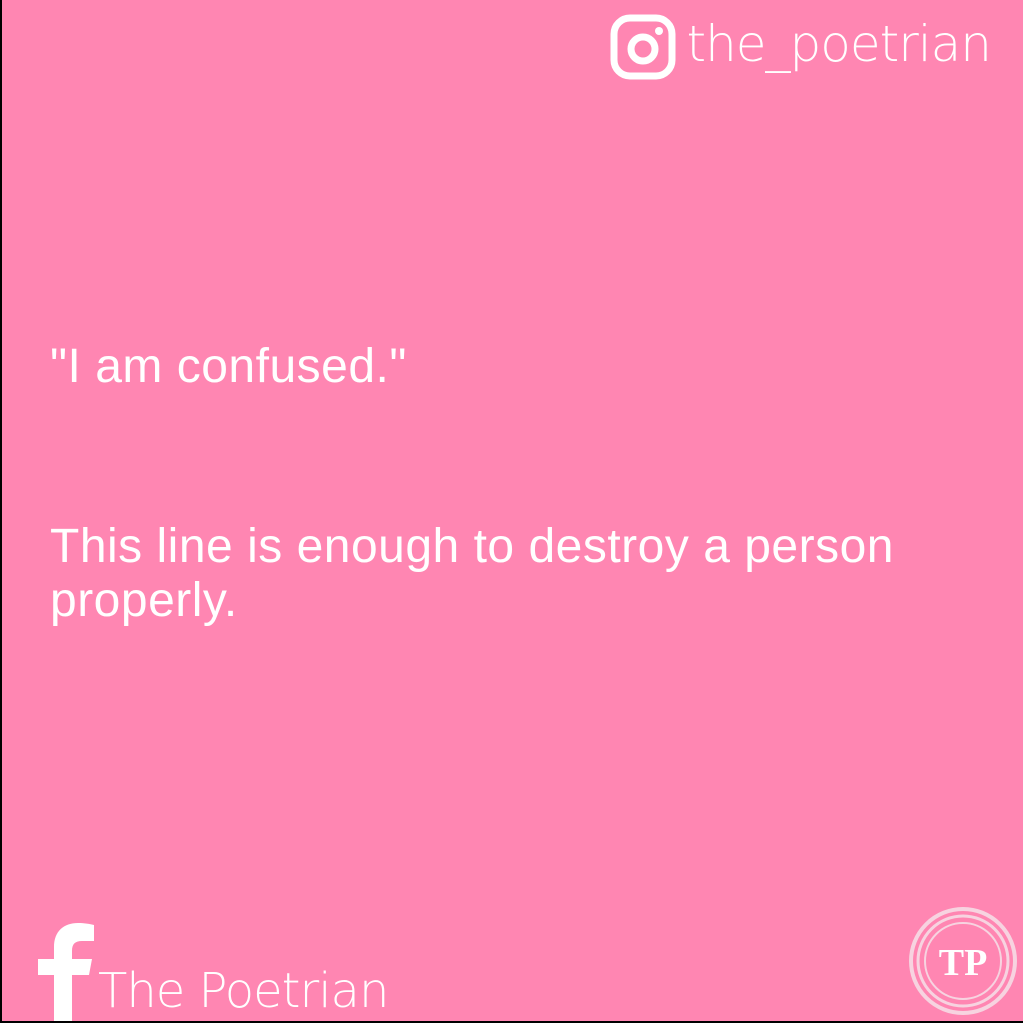 The width and height of the screenshot is (1023, 1023). I want to click on facebook-page-badge: The Poetrian, so click(210, 972).